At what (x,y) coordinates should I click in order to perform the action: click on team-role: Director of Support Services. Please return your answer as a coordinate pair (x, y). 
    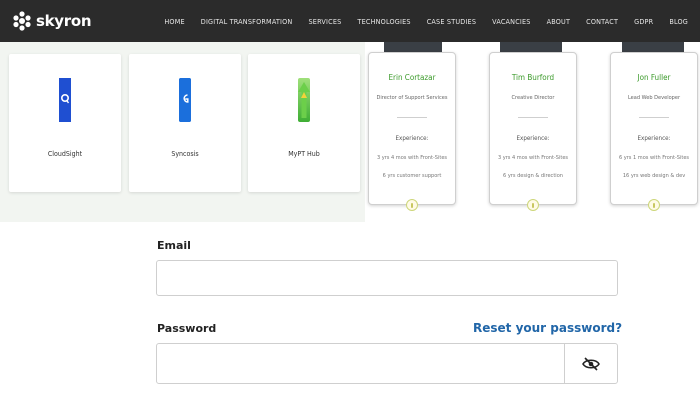
    Looking at the image, I should click on (412, 98).